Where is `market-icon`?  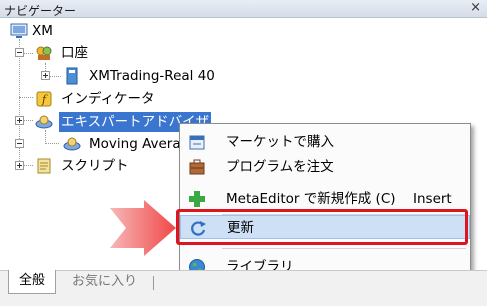
market-icon is located at coordinates (197, 142).